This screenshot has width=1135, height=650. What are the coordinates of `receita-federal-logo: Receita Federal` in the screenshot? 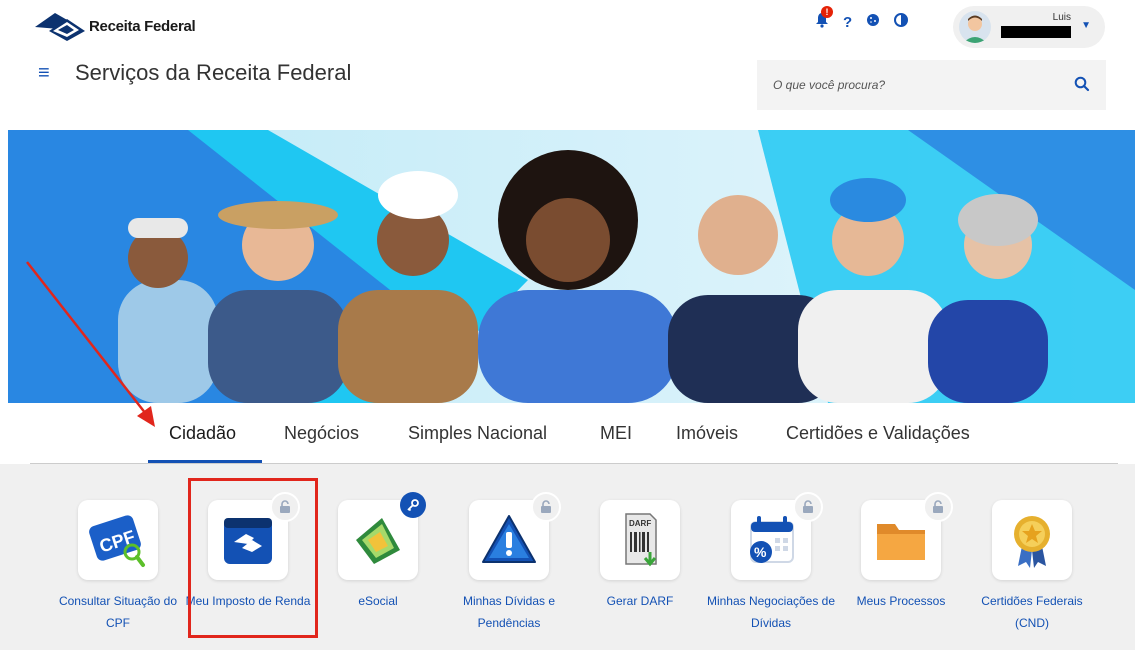 It's located at (114, 26).